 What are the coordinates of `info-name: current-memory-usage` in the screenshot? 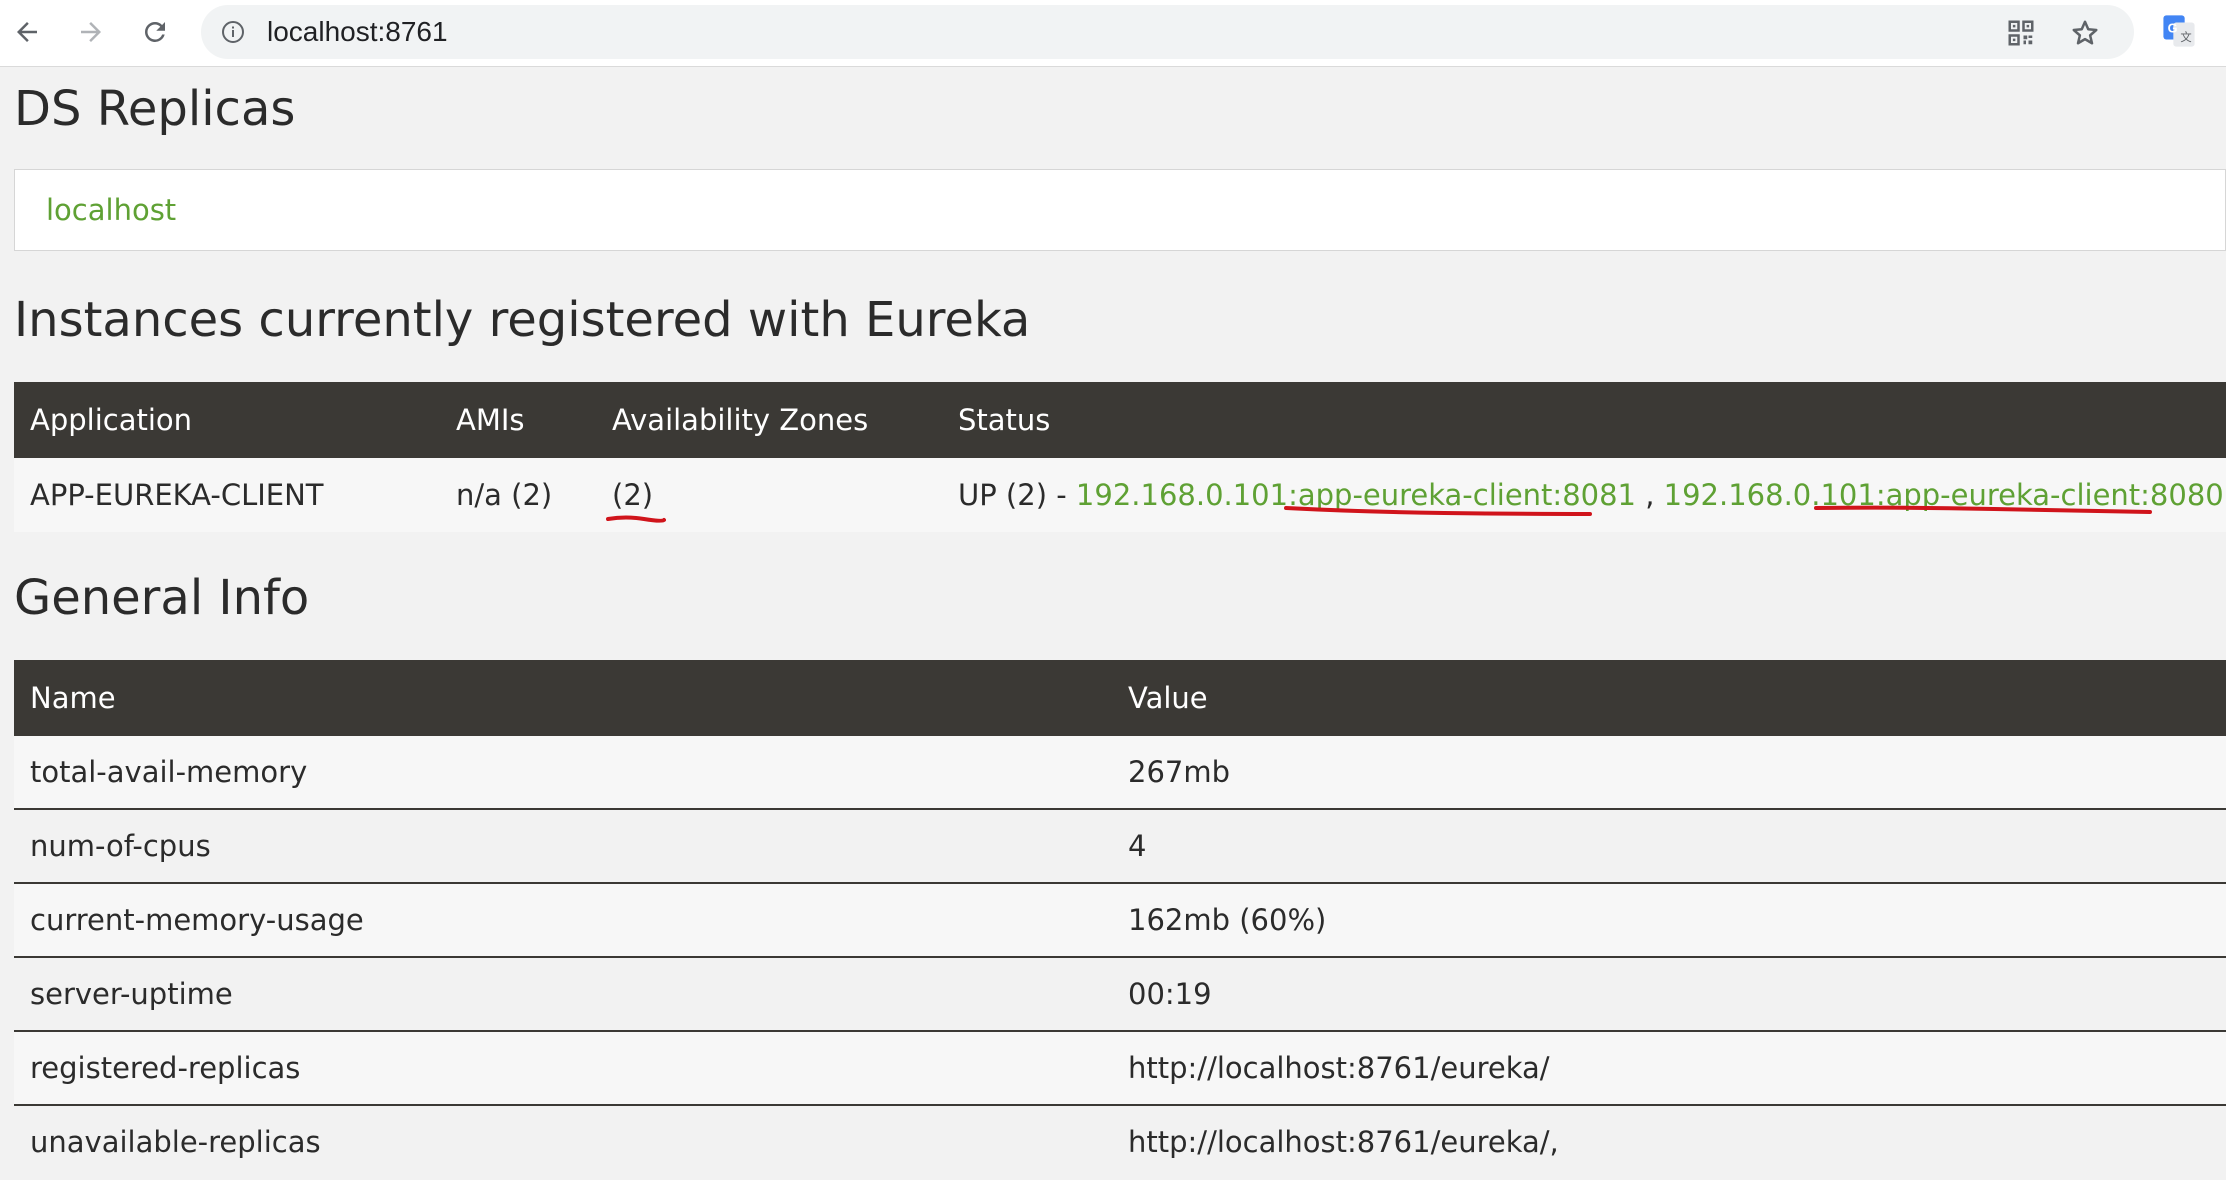 It's located at (197, 920).